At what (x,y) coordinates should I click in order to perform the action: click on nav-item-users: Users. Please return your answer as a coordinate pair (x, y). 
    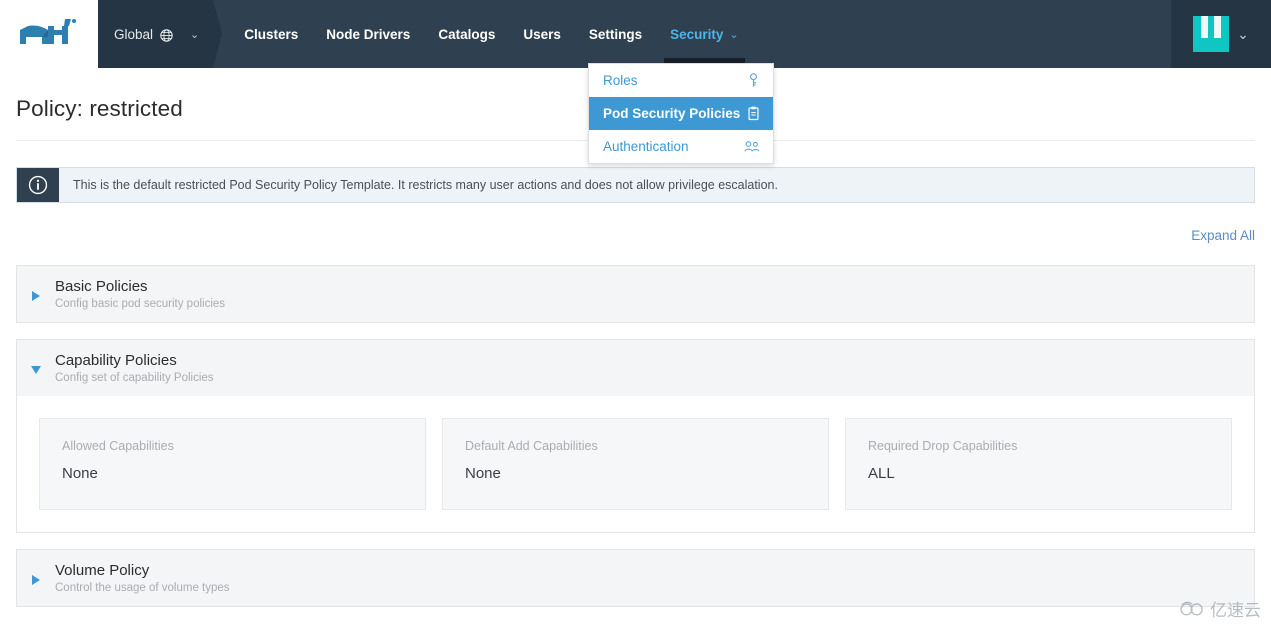
    Looking at the image, I should click on (542, 34).